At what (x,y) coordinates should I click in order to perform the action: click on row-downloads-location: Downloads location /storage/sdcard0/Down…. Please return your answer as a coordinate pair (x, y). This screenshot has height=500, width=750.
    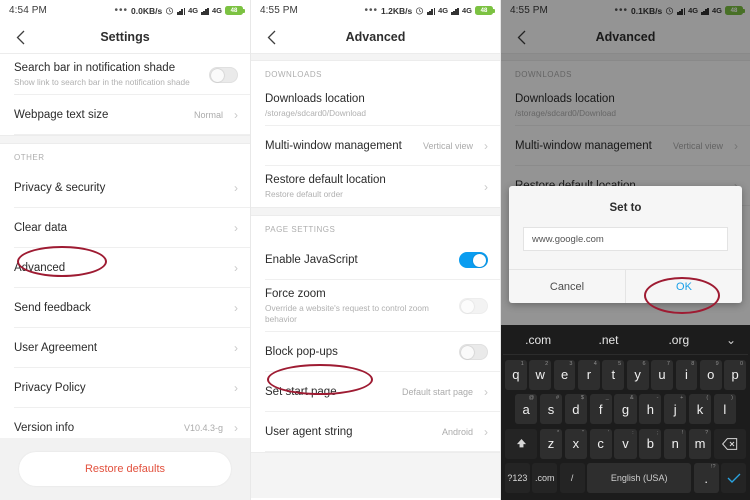
    Looking at the image, I should click on (375, 105).